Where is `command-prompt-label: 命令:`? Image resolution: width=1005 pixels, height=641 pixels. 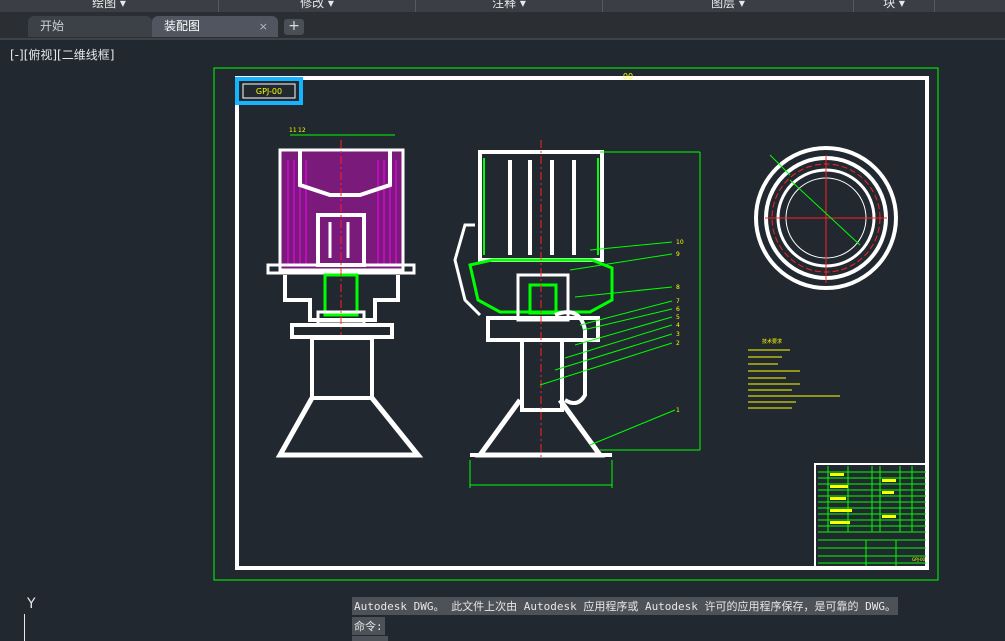 command-prompt-label: 命令: is located at coordinates (368, 626).